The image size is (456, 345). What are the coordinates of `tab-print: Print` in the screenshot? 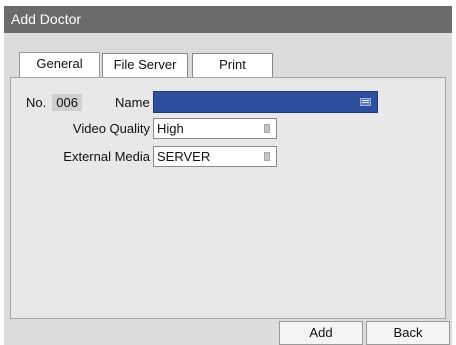 It's located at (232, 65).